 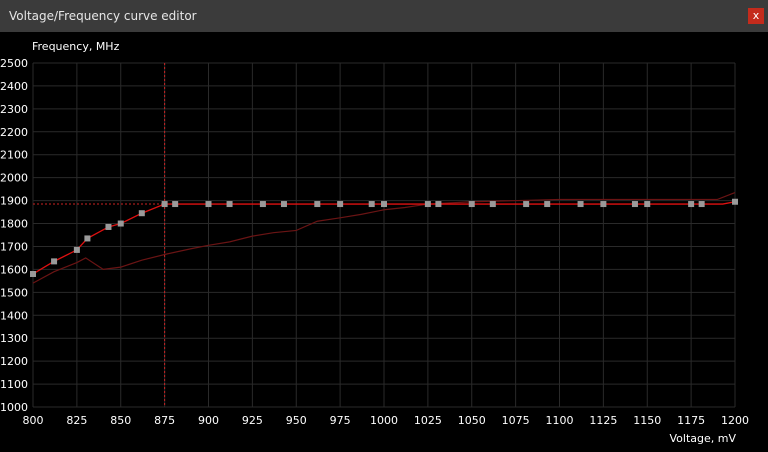 I want to click on window-title: Voltage/Frequency curve editor, so click(x=103, y=16).